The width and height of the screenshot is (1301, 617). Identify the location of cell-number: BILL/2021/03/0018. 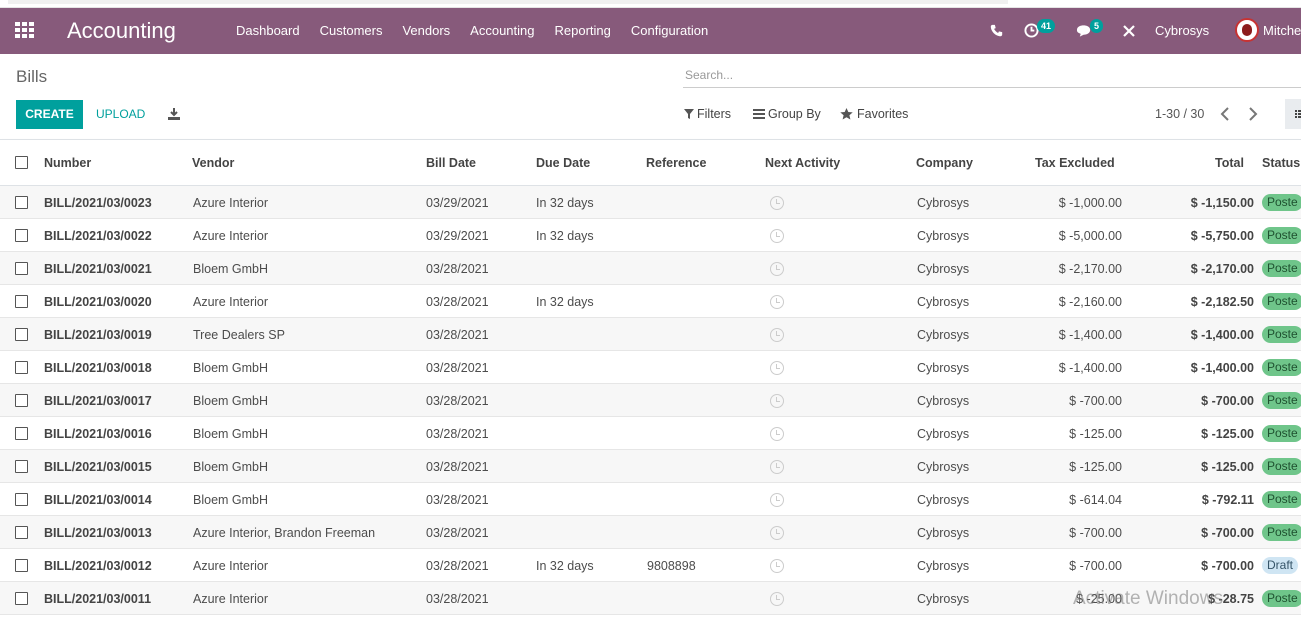
(98, 368).